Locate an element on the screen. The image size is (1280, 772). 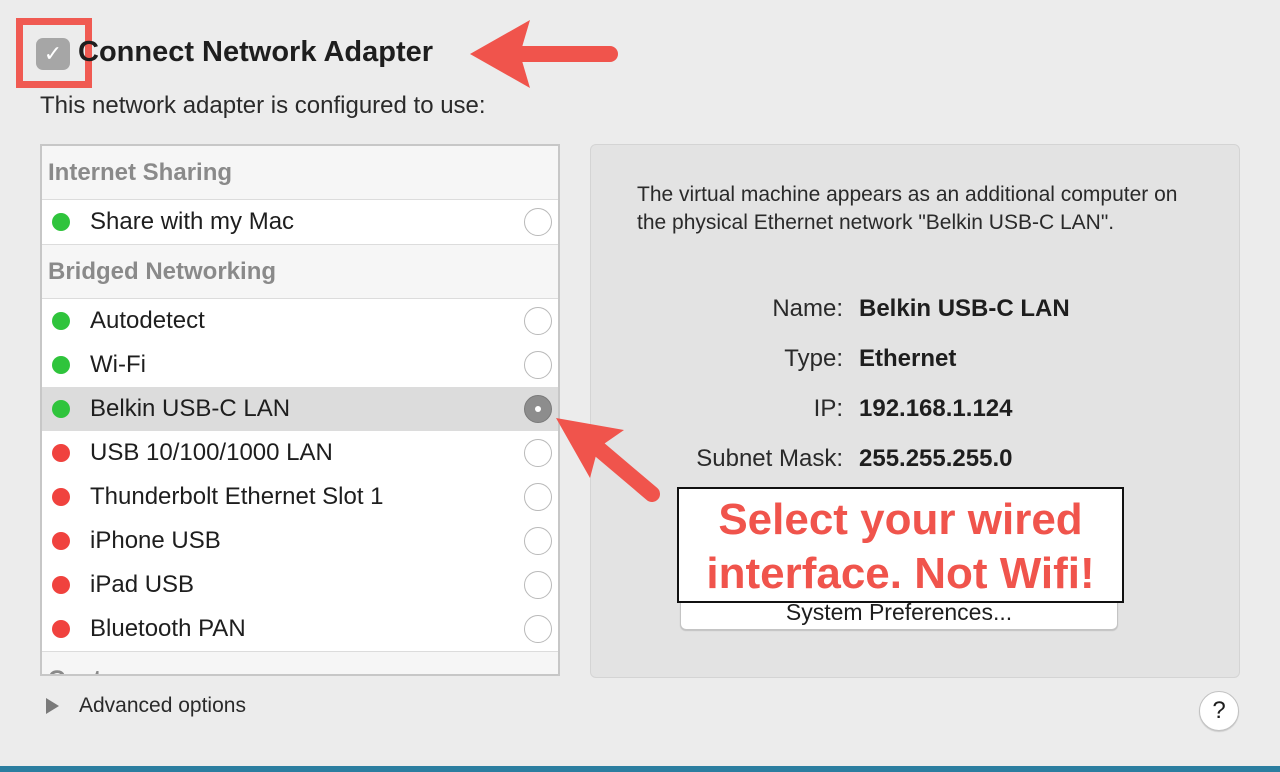
section-header-custom: Custom is located at coordinates (300, 662).